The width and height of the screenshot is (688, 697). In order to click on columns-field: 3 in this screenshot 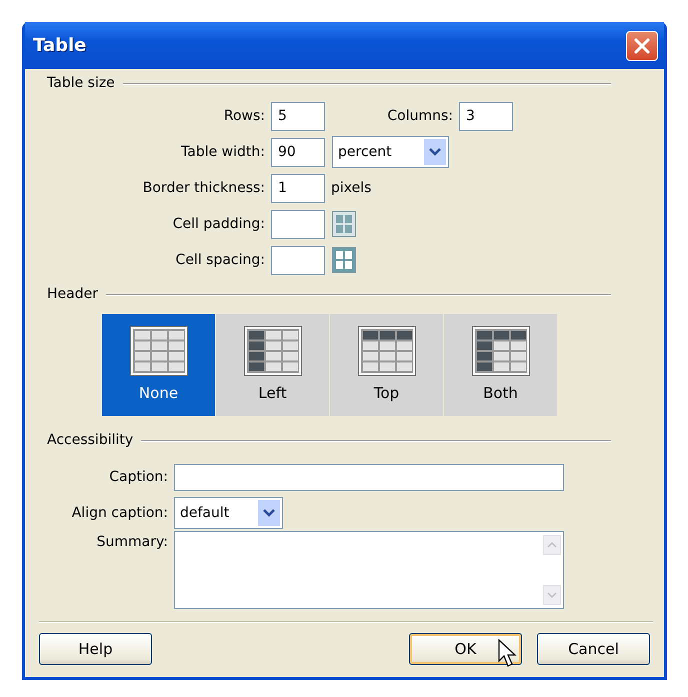, I will do `click(486, 116)`.